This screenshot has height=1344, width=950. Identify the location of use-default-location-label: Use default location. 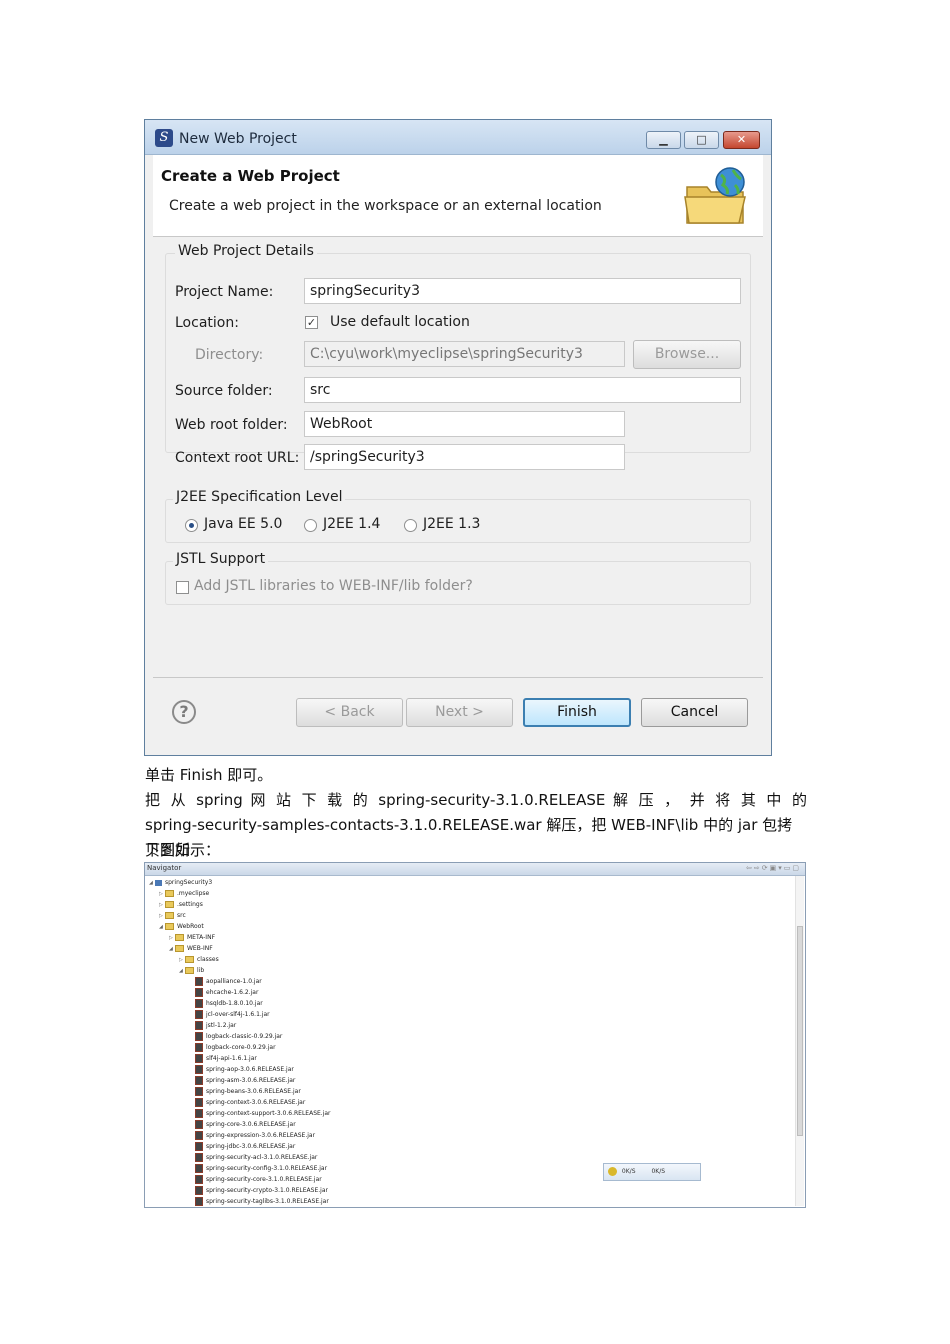
(400, 322).